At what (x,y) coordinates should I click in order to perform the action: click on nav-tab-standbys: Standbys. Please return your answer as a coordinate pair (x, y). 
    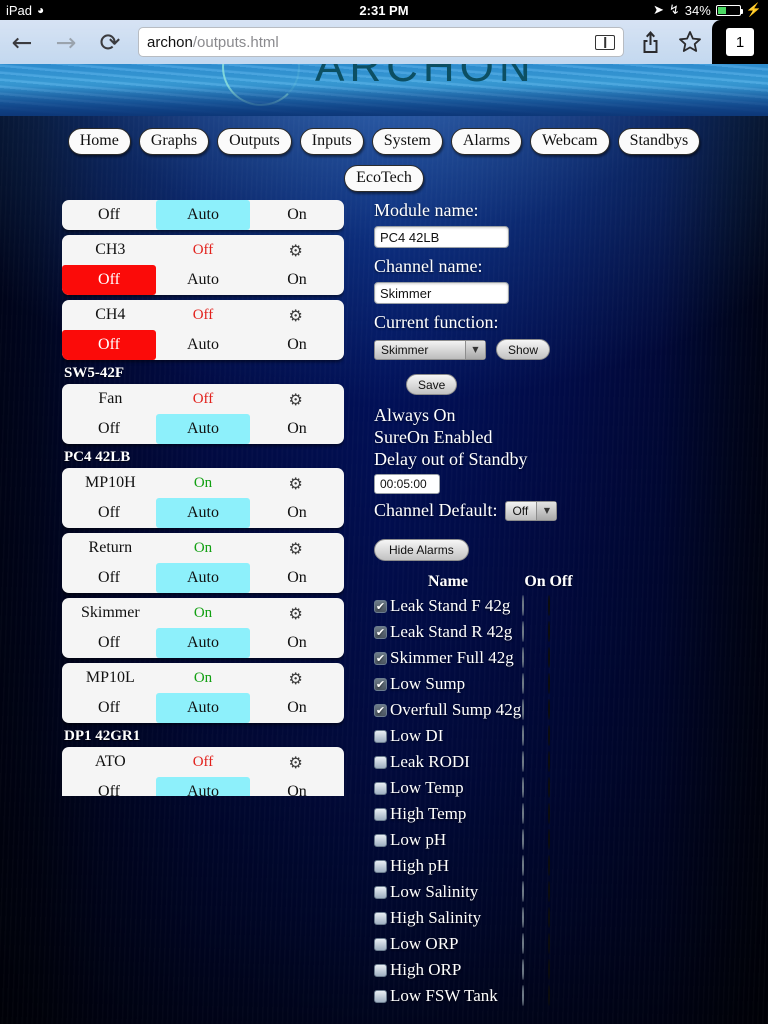
    Looking at the image, I should click on (659, 141).